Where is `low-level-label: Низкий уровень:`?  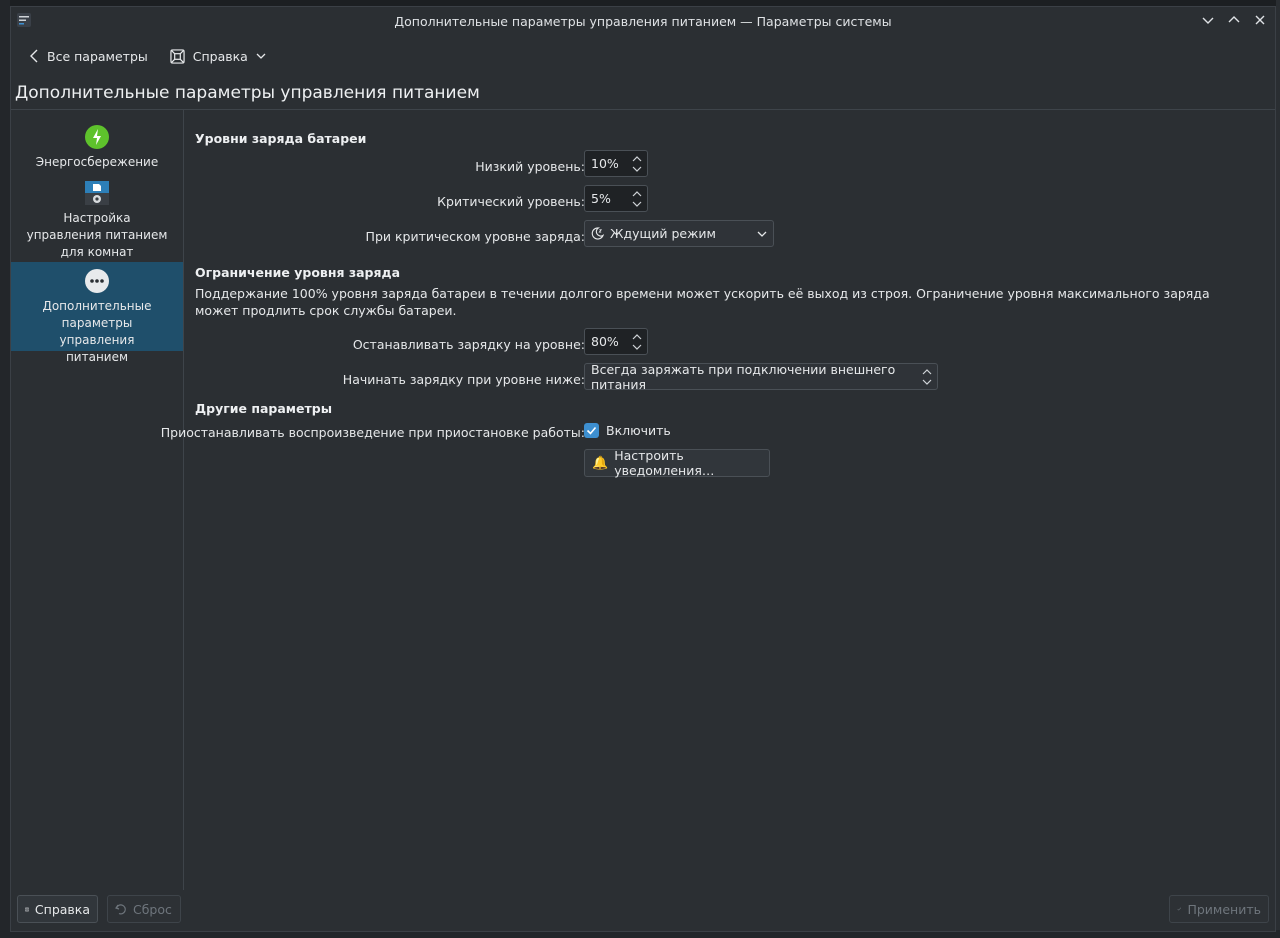 low-level-label: Низкий уровень: is located at coordinates (530, 166).